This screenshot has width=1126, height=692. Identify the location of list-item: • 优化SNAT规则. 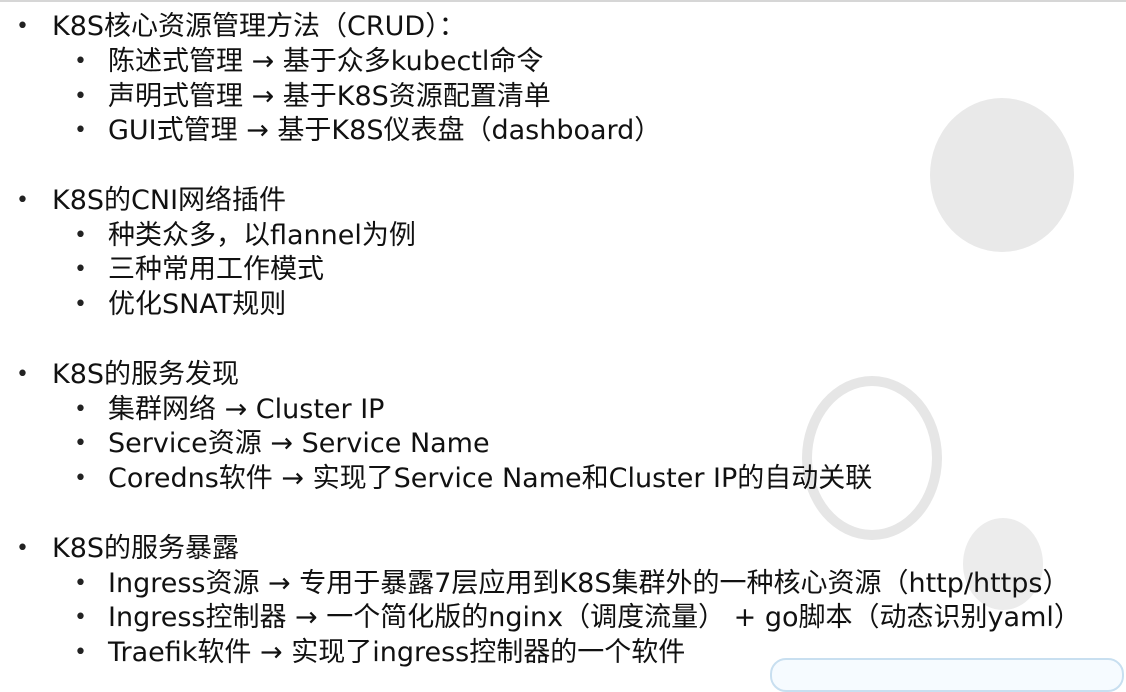
(180, 305).